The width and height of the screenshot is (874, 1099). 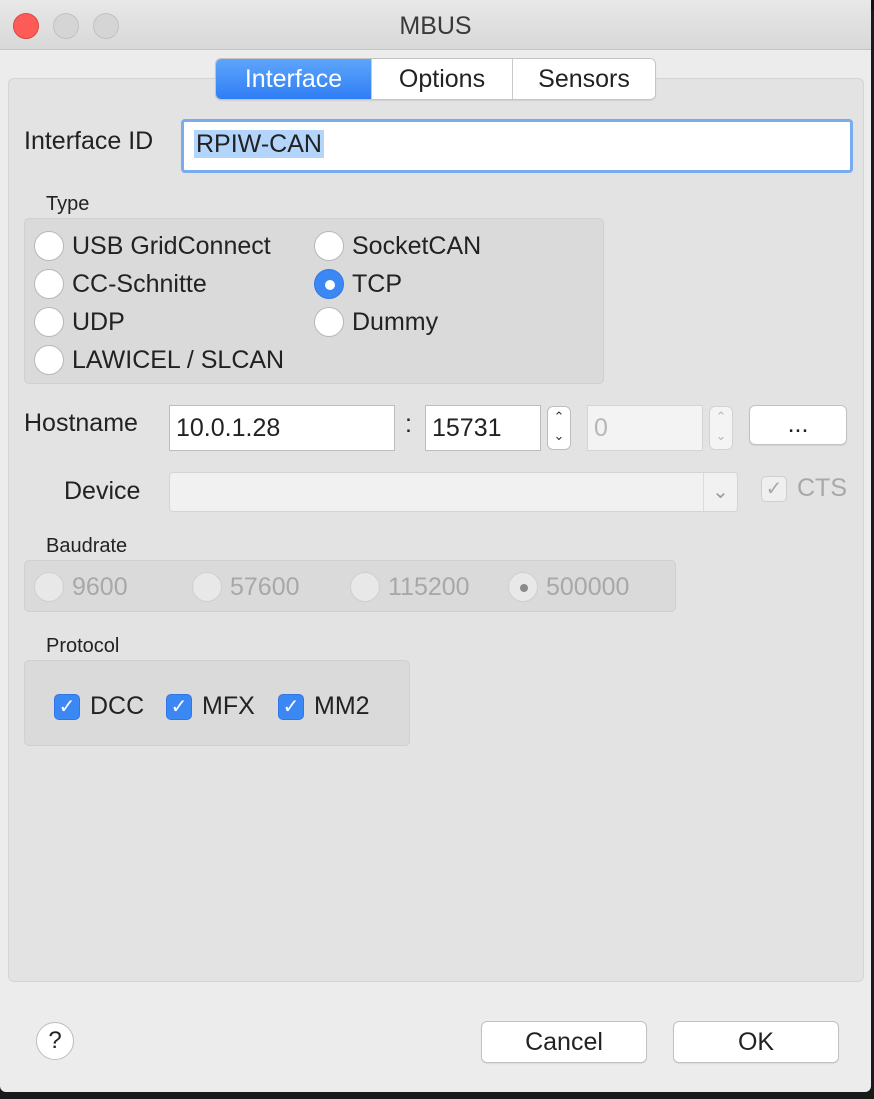 I want to click on protocol-checkbox-mfx: ✓ MFX, so click(x=210, y=706).